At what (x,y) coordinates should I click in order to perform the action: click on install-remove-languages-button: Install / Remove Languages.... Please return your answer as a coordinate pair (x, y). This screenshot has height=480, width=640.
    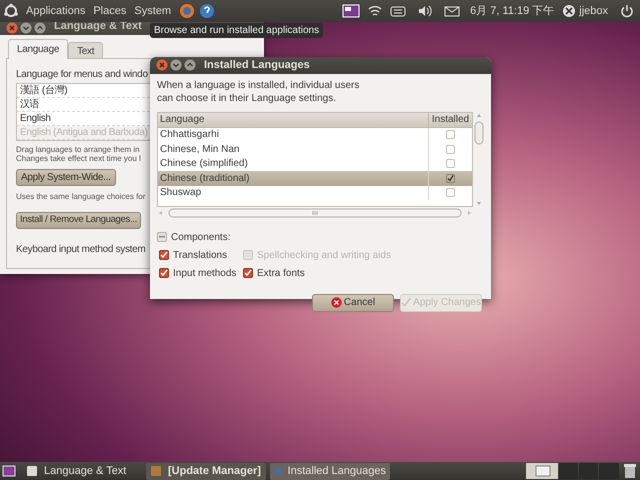
    Looking at the image, I should click on (78, 220).